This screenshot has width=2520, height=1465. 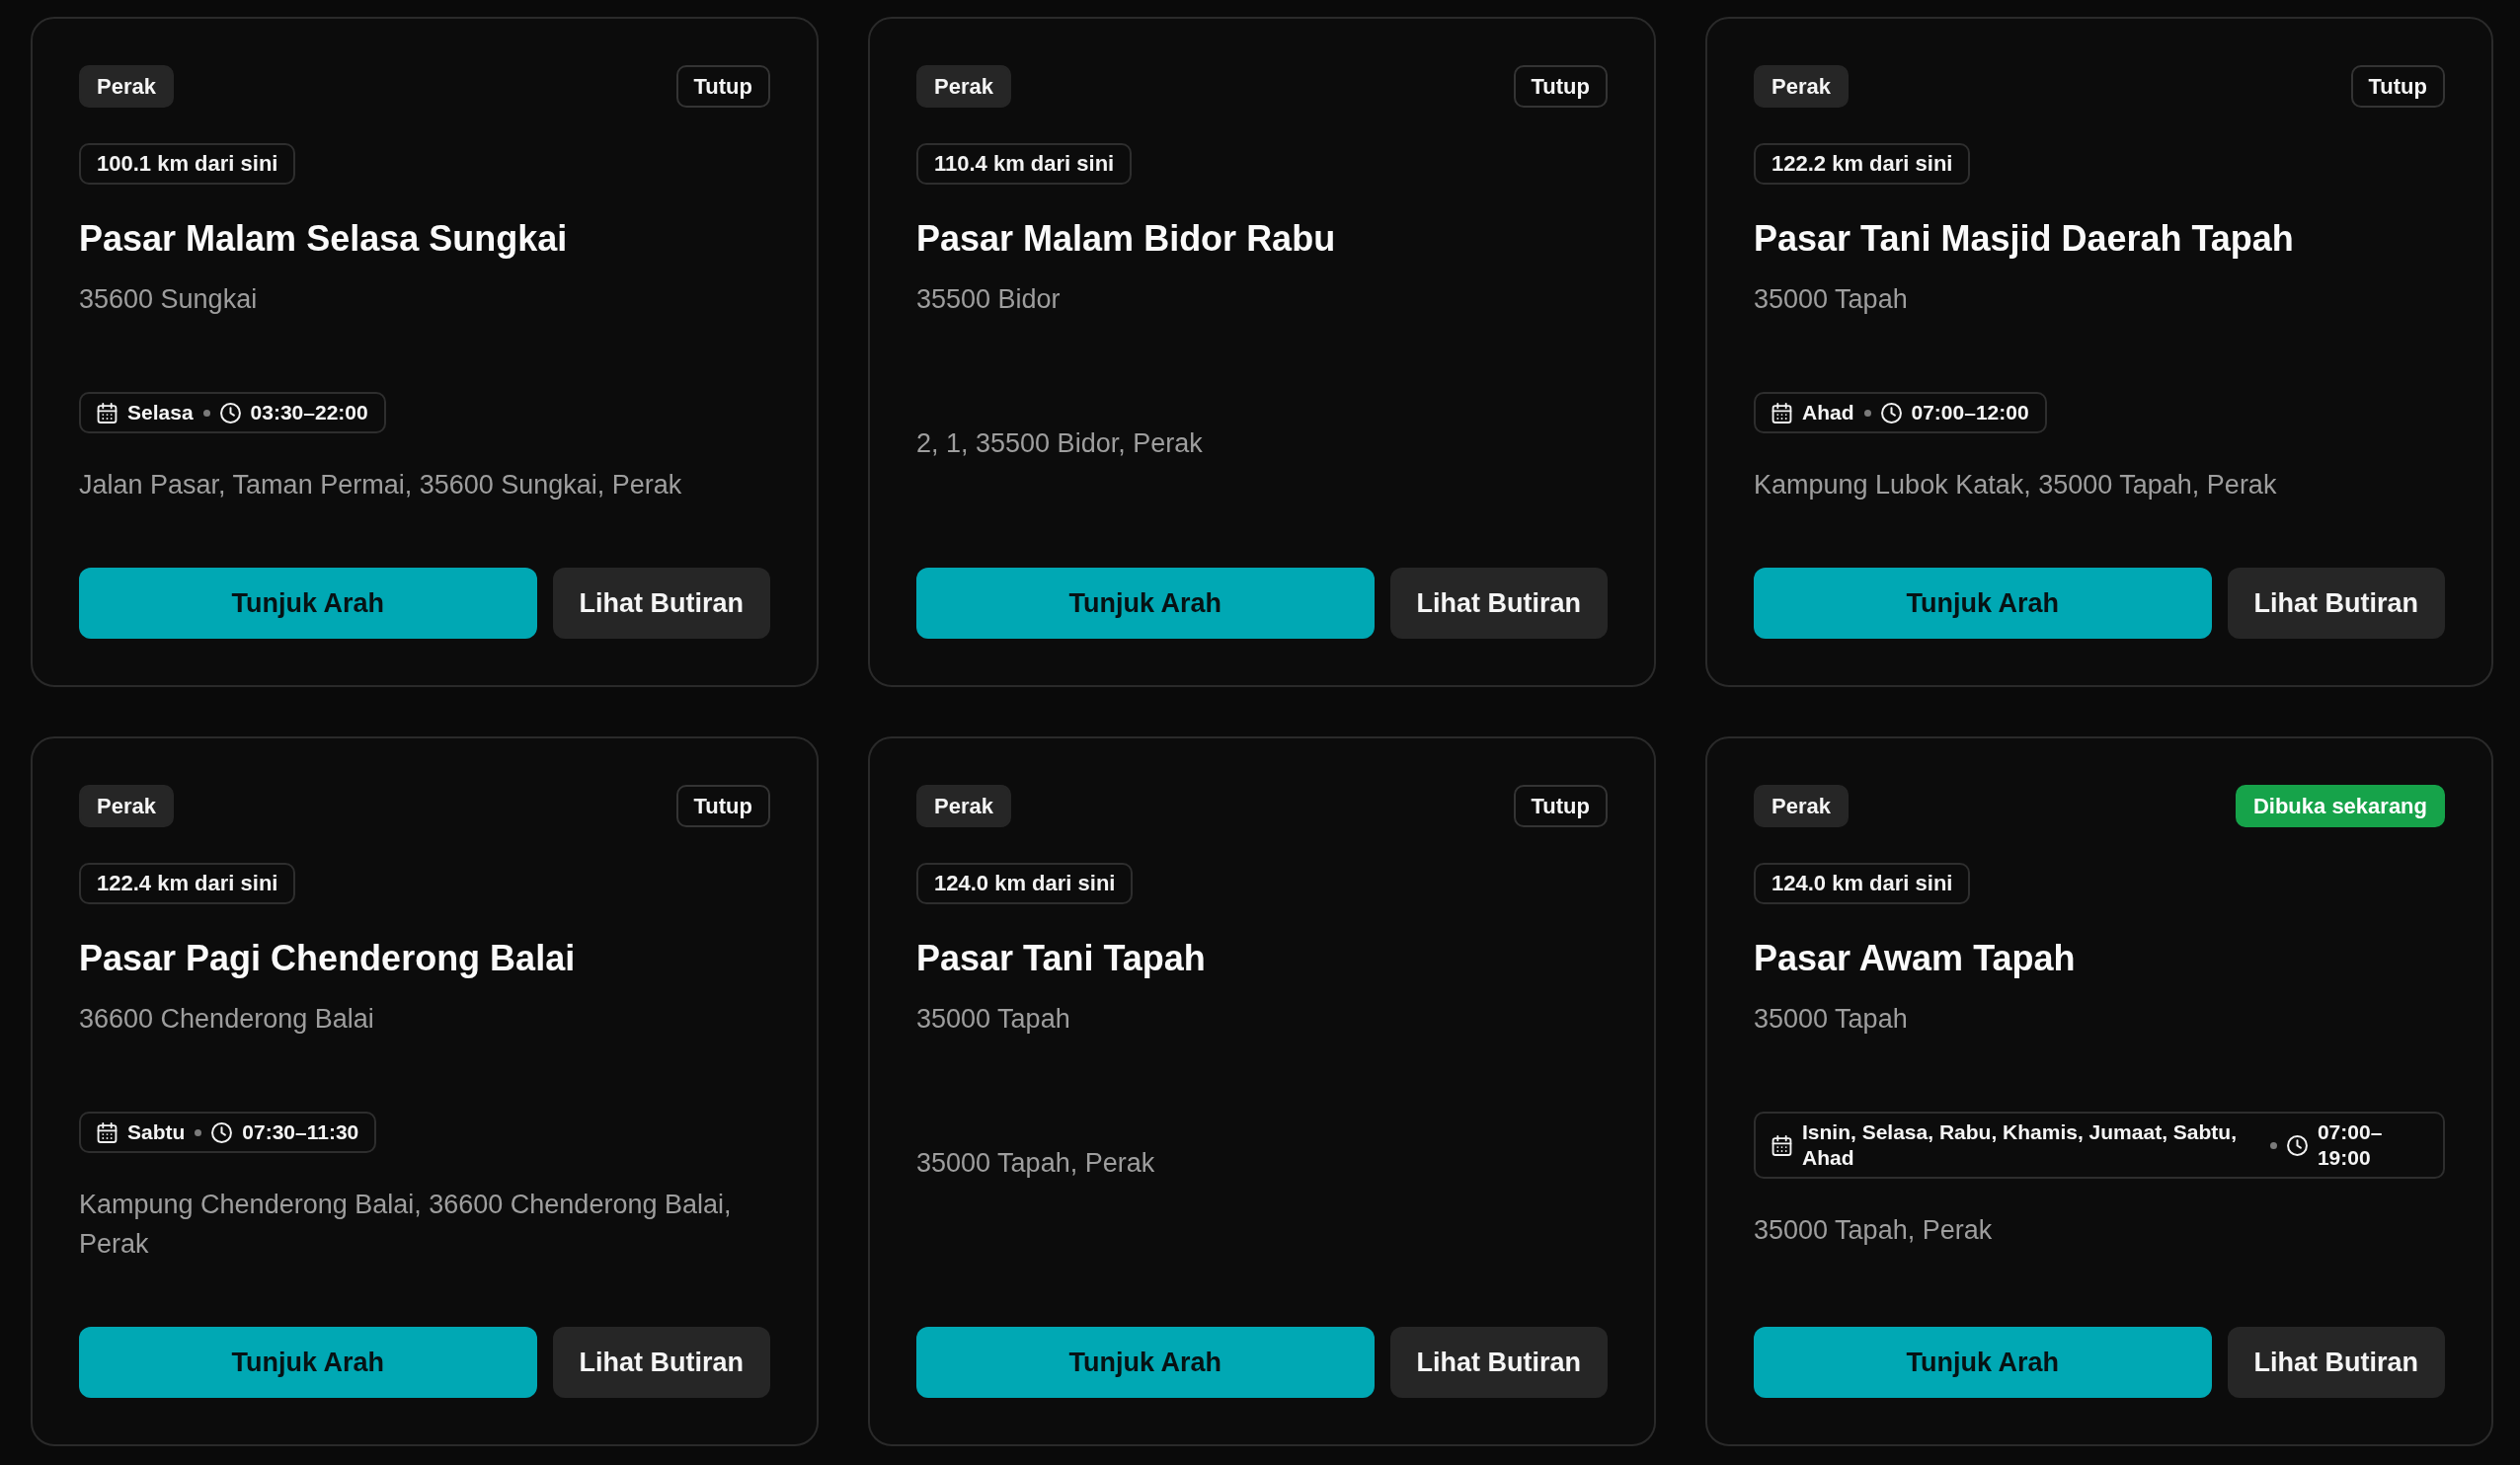 What do you see at coordinates (300, 1132) in the screenshot?
I see `hours-text: 07:30–11:30` at bounding box center [300, 1132].